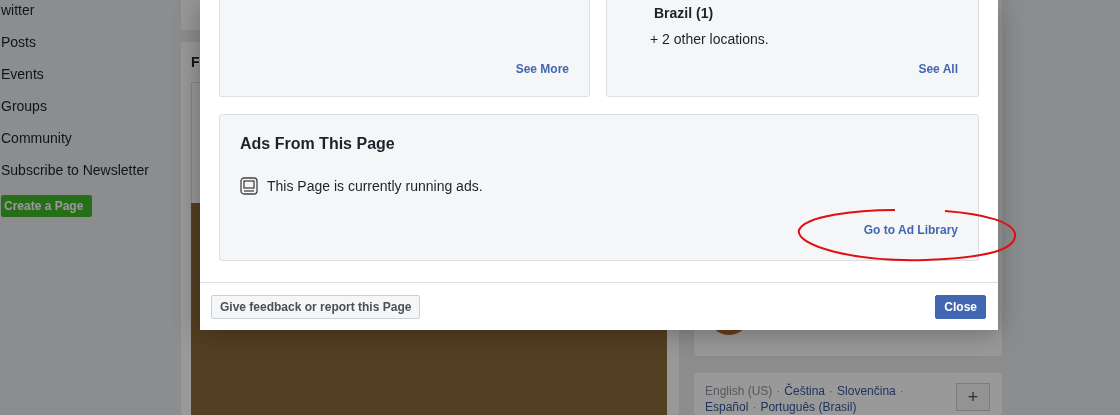 The width and height of the screenshot is (1120, 415). Describe the element at coordinates (808, 407) in the screenshot. I see `language-link: Português (Brasil)` at that location.